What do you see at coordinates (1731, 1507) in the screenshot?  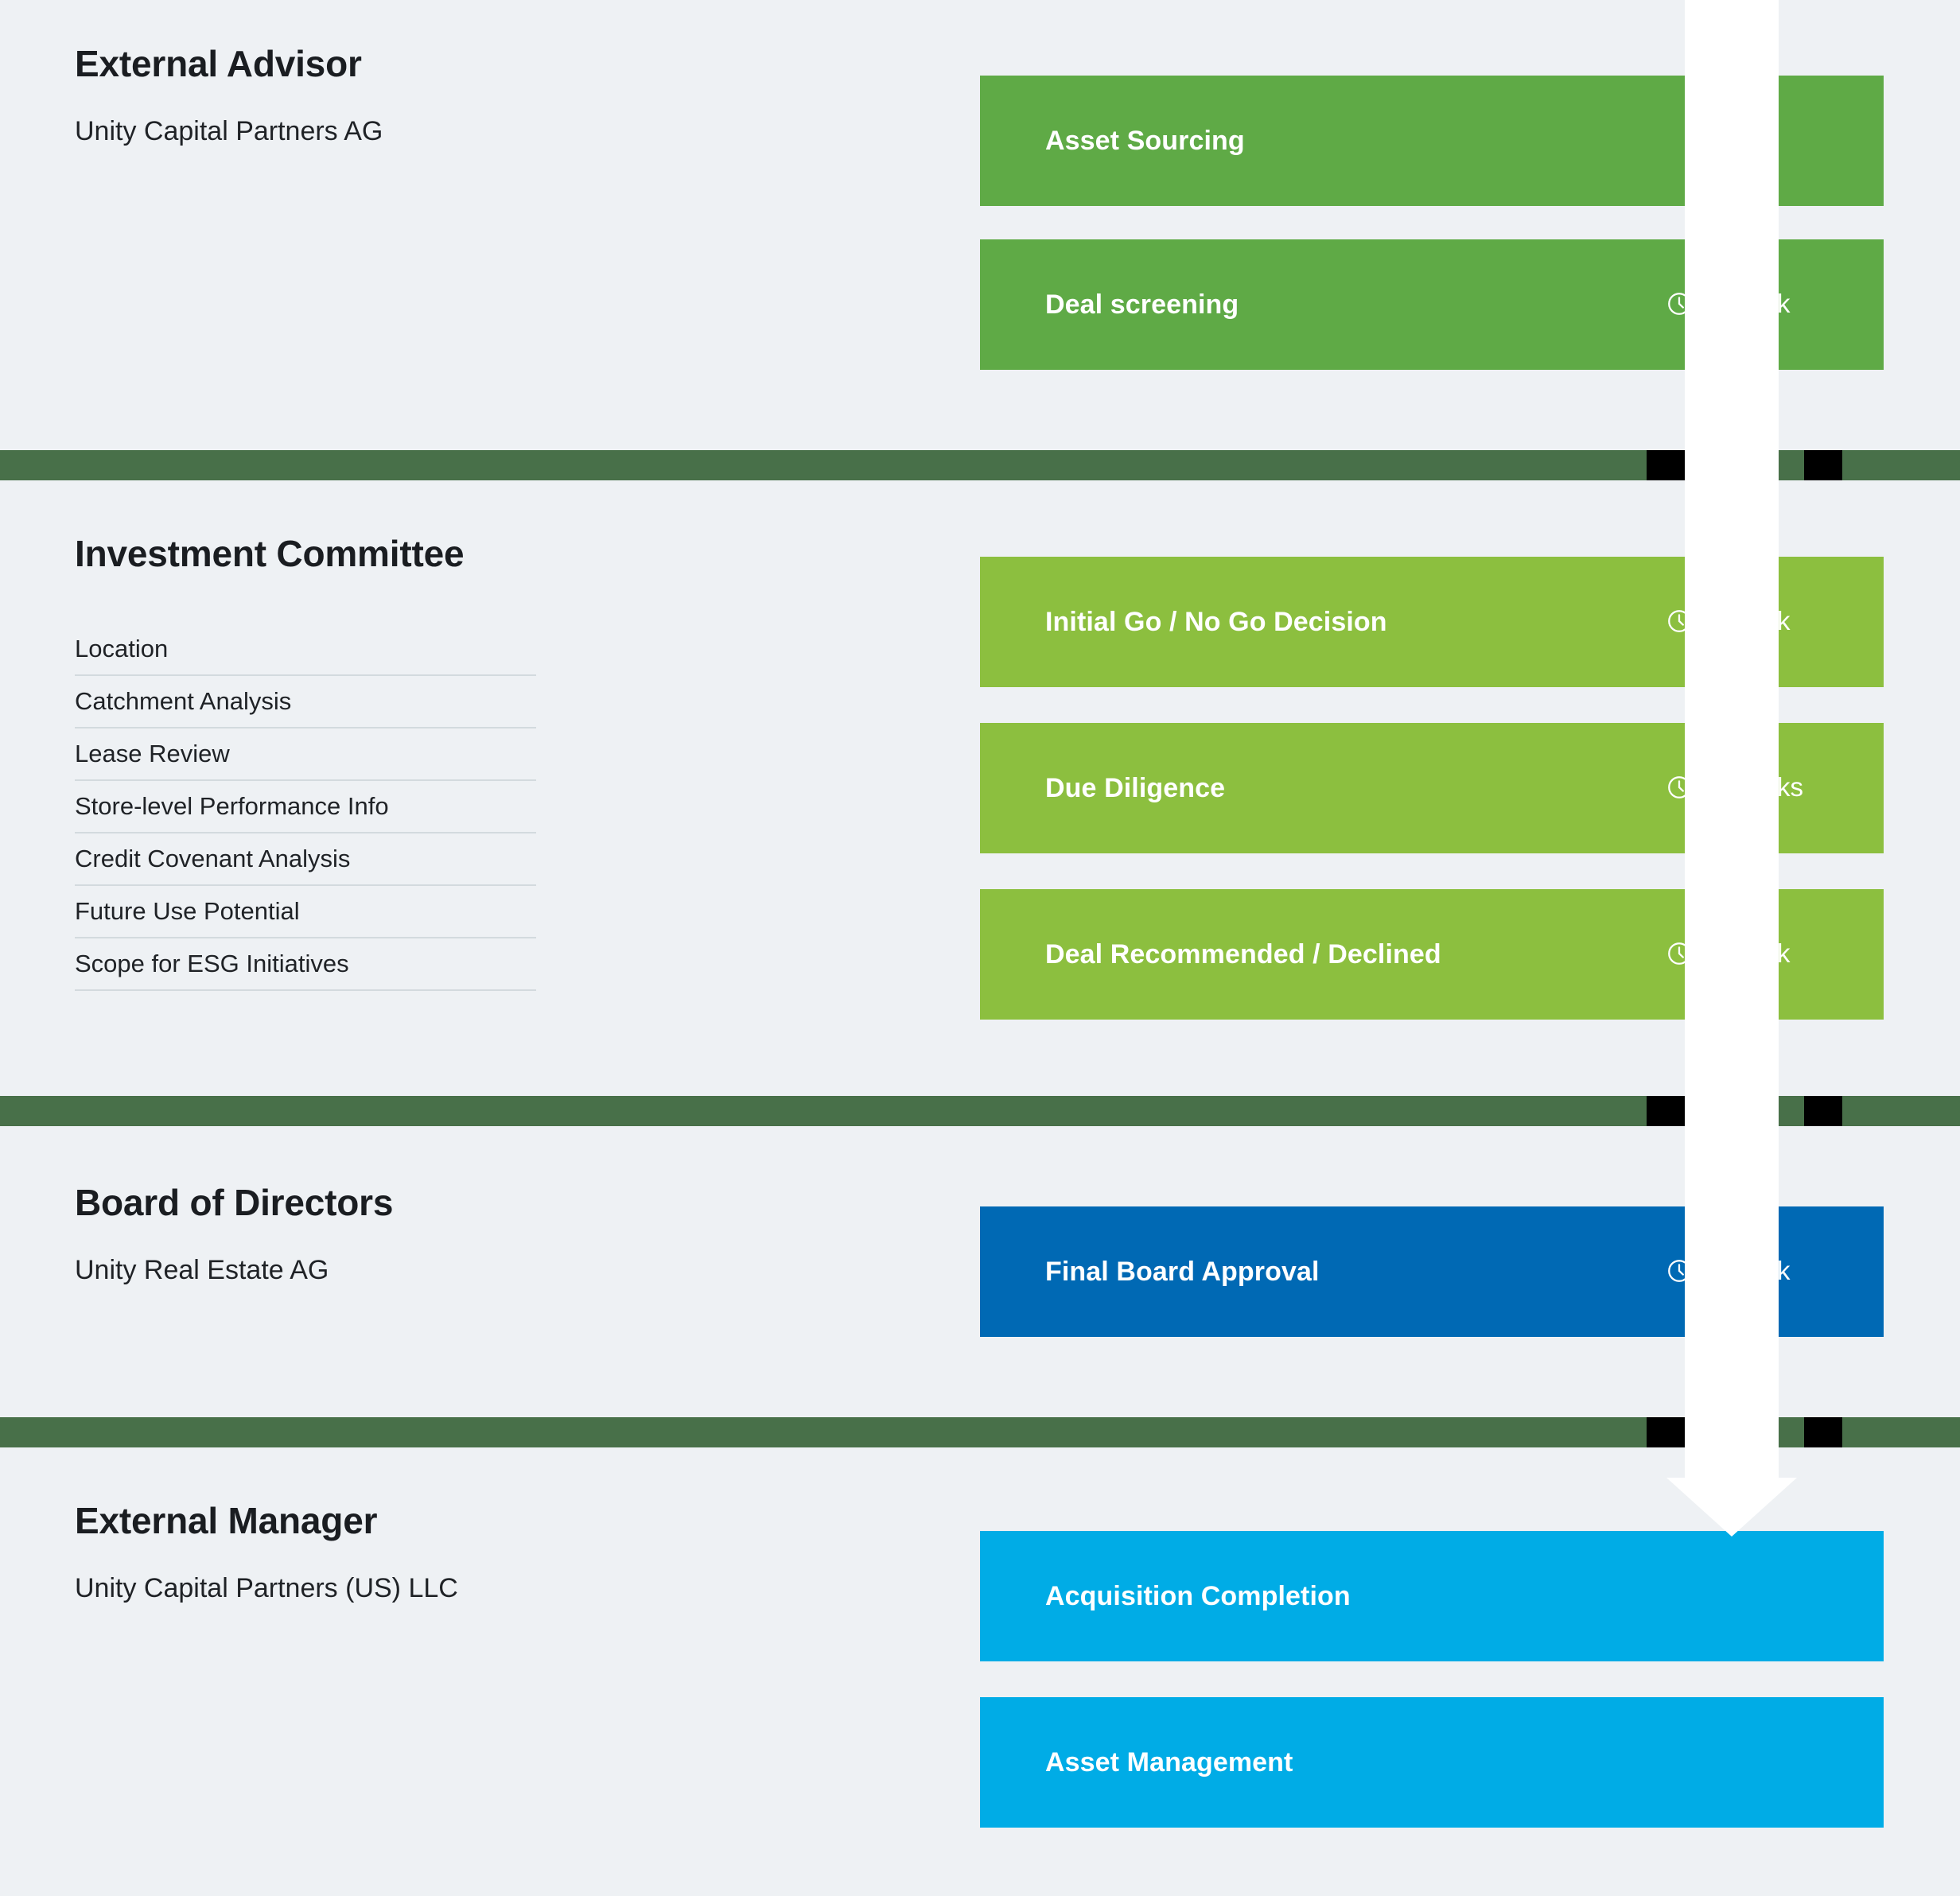 I see `arrow-head-icon` at bounding box center [1731, 1507].